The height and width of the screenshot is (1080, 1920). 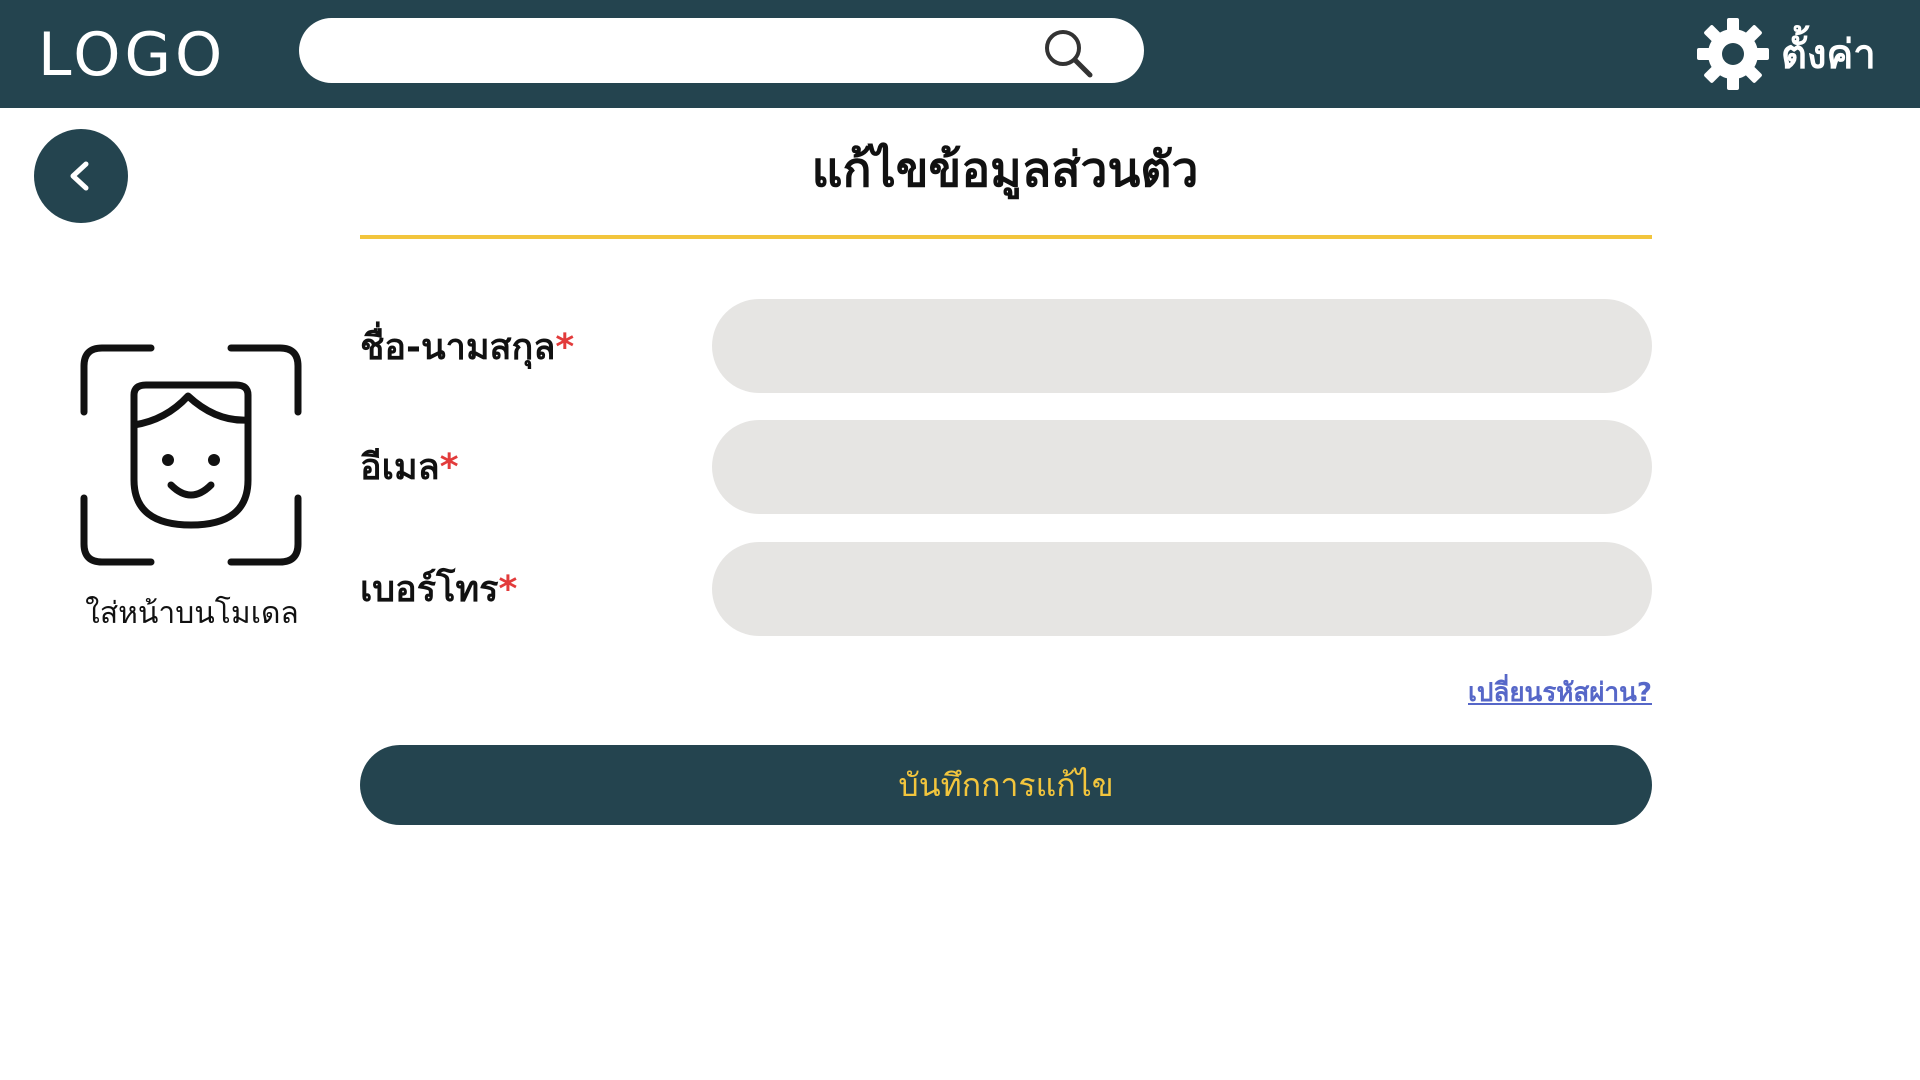 I want to click on email-label-text: อีเมล, so click(x=400, y=467).